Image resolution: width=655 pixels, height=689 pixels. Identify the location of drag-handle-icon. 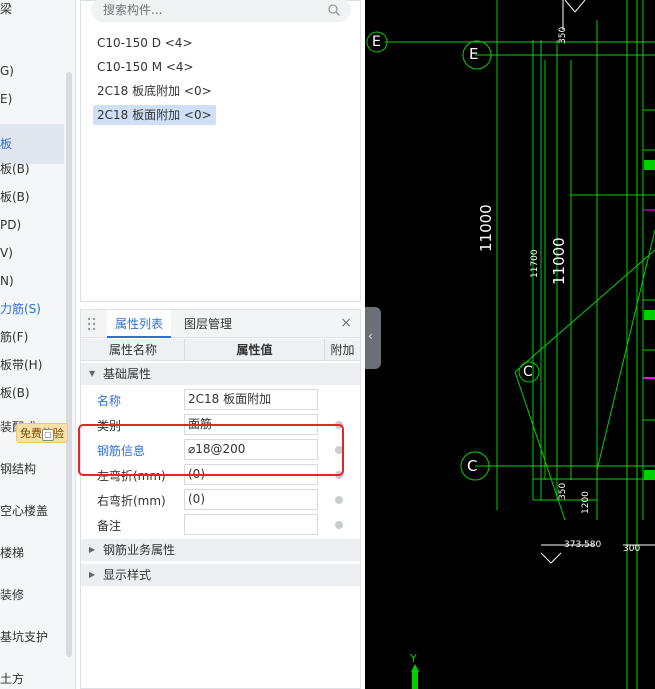
(92, 324).